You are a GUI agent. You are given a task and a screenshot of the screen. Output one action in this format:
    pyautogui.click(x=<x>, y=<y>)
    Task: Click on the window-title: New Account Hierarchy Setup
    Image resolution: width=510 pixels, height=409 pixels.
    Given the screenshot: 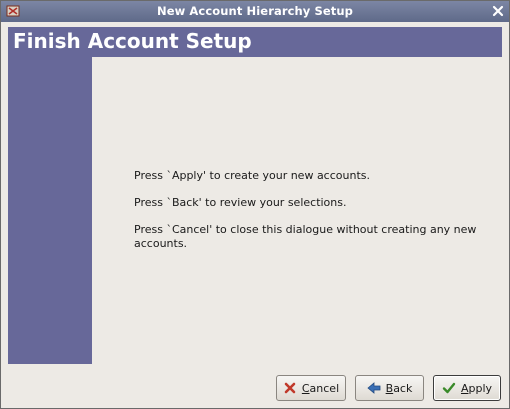 What is the action you would take?
    pyautogui.click(x=255, y=11)
    